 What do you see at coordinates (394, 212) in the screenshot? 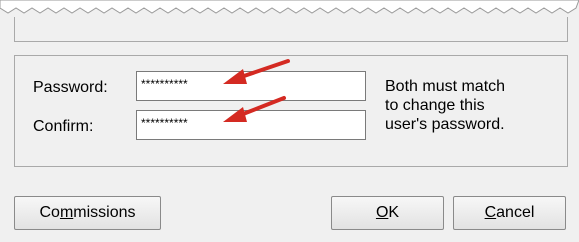
I see `ok-label-post: K` at bounding box center [394, 212].